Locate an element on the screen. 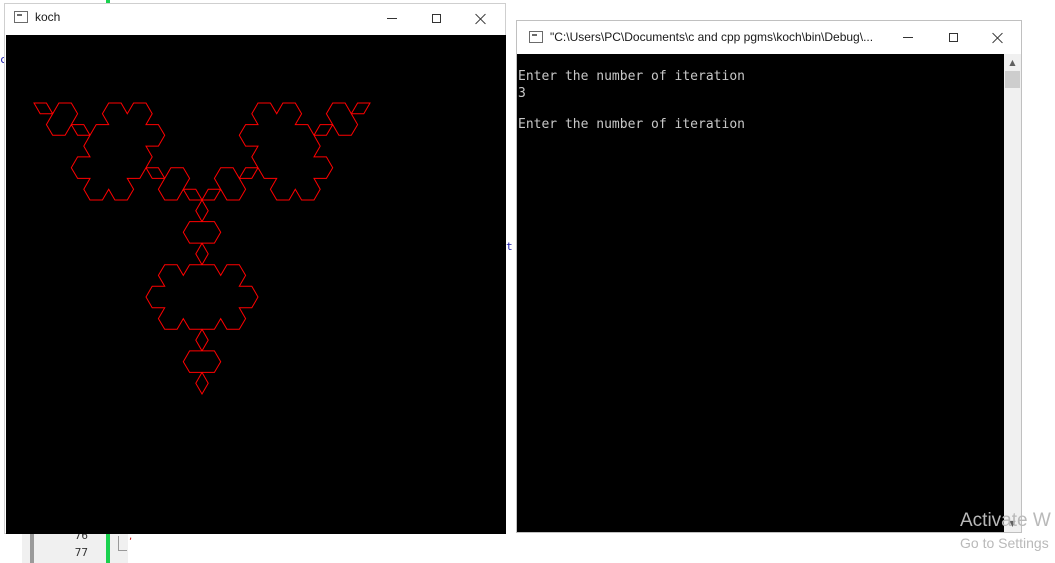  window-title: koch is located at coordinates (48, 17).